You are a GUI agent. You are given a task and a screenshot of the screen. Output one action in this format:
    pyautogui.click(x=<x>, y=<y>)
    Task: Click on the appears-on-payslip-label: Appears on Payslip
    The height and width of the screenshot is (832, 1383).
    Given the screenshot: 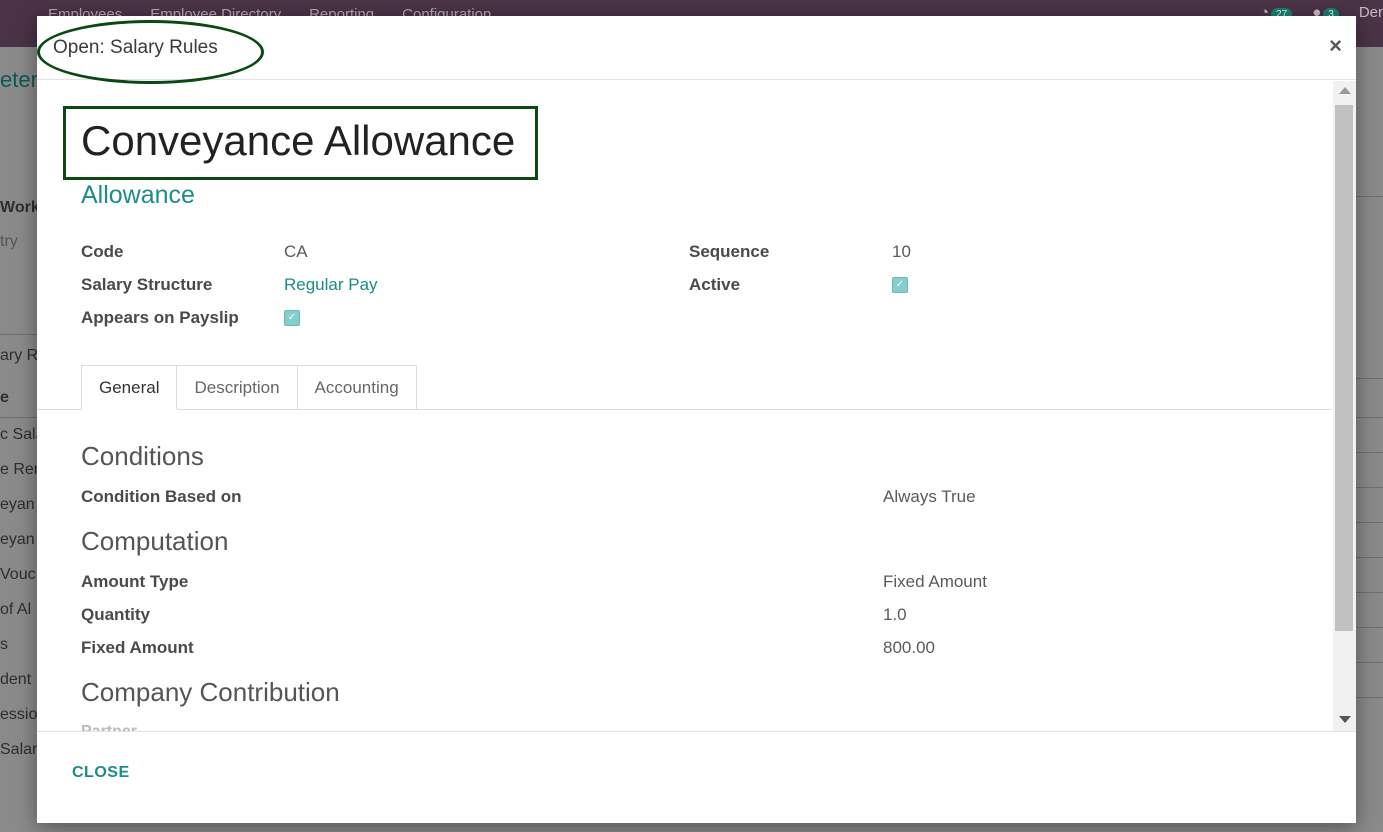 What is the action you would take?
    pyautogui.click(x=160, y=317)
    